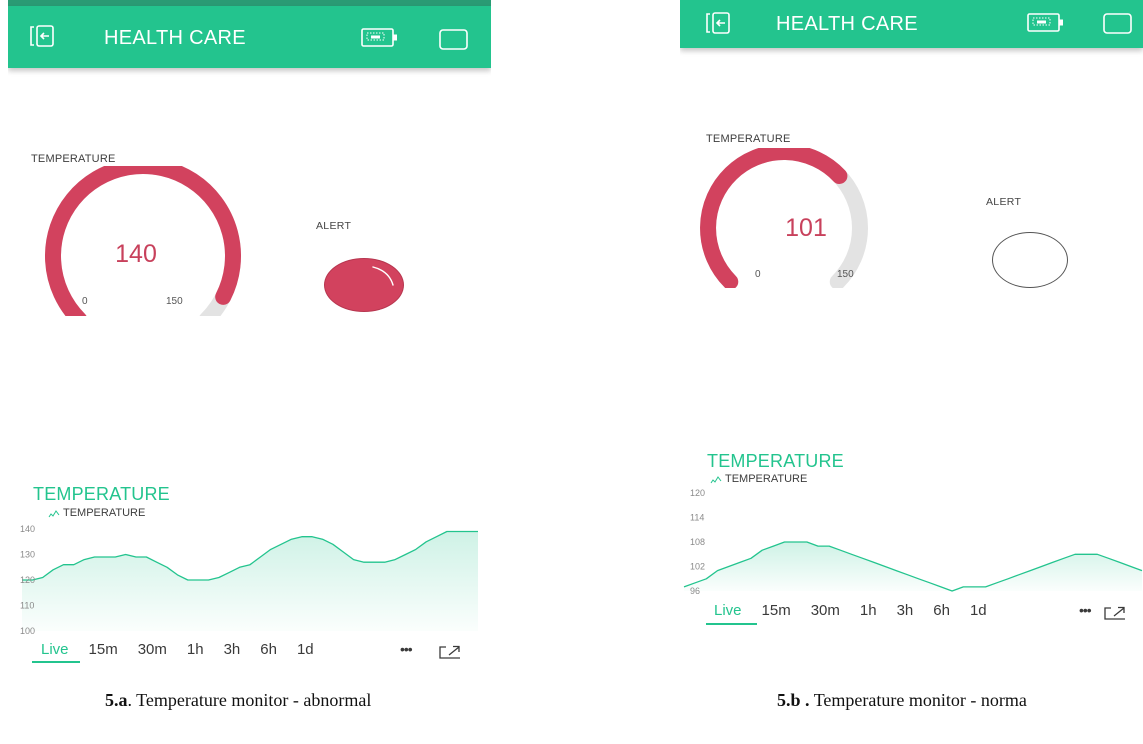 This screenshot has width=1143, height=744. Describe the element at coordinates (27, 529) in the screenshot. I see `y-tick-label: 140` at that location.